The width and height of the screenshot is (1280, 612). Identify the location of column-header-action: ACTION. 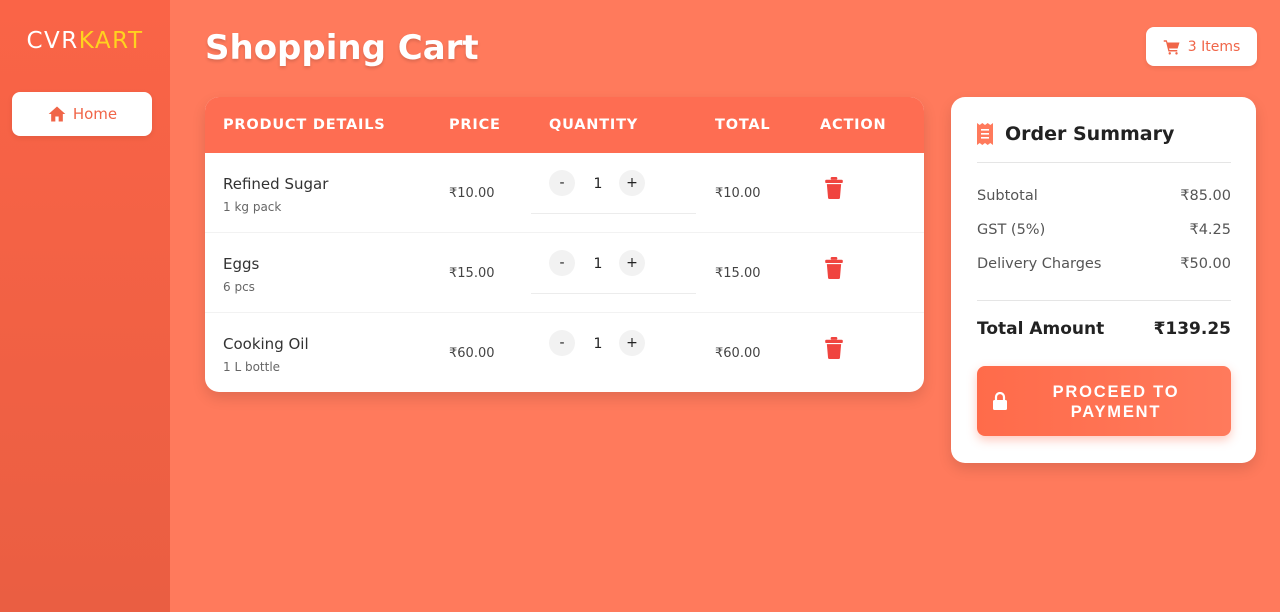
(853, 125).